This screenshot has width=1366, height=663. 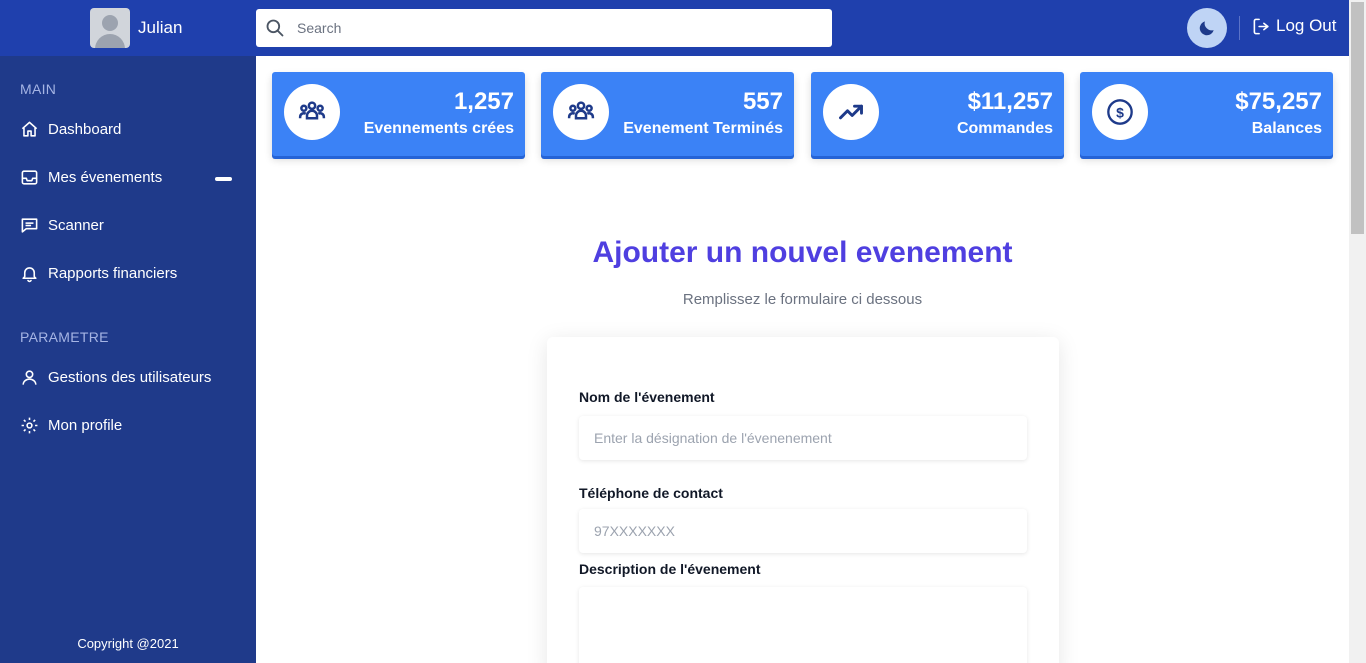 I want to click on sidebar-item-gestions-utilisateurs: Gestions des utilisateurs, so click(x=115, y=377).